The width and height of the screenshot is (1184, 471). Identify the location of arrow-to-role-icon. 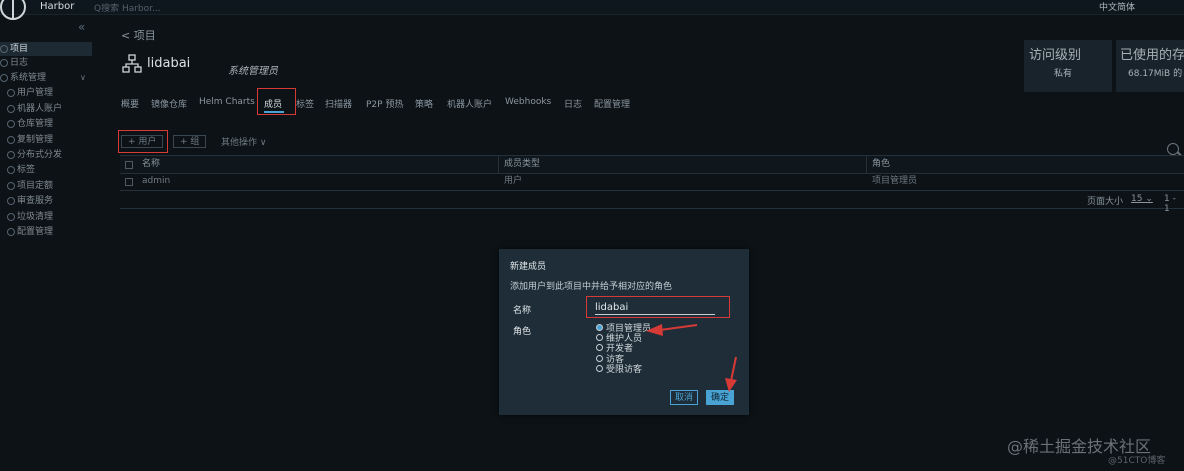
(672, 330).